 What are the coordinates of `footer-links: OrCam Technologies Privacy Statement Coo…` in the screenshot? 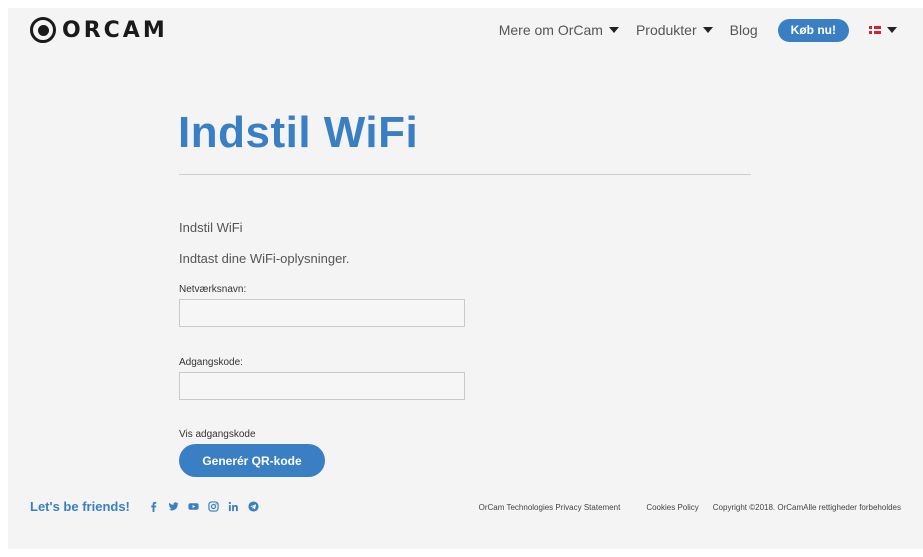 It's located at (677, 507).